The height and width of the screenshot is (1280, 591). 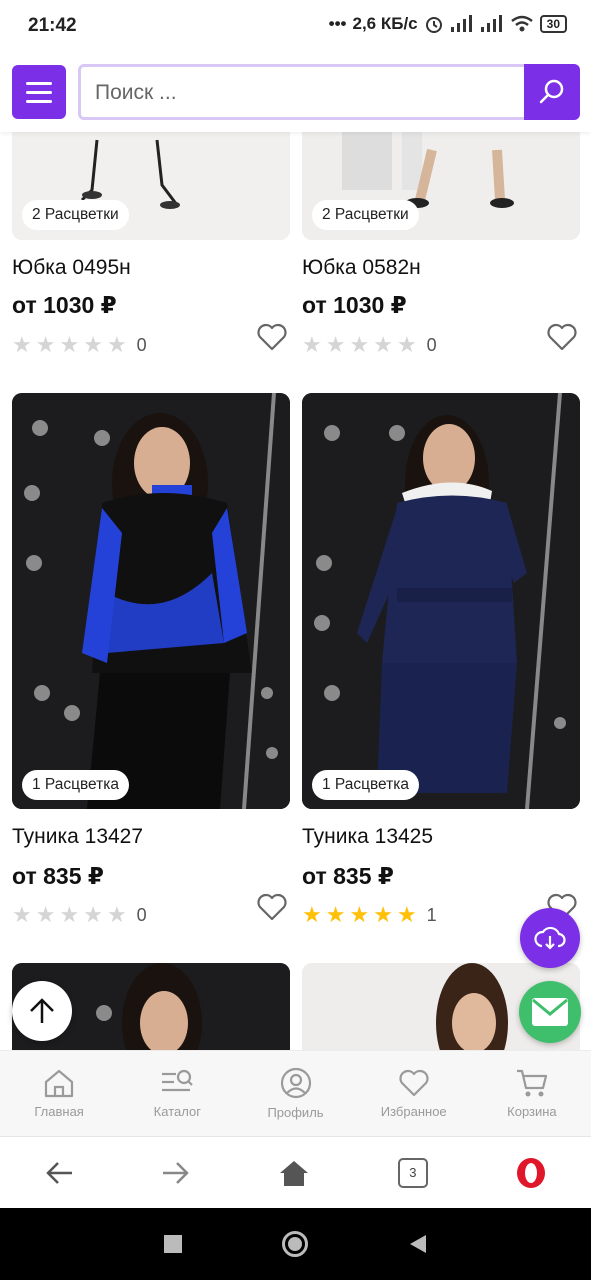 What do you see at coordinates (52, 25) in the screenshot?
I see `status-time: 21:42` at bounding box center [52, 25].